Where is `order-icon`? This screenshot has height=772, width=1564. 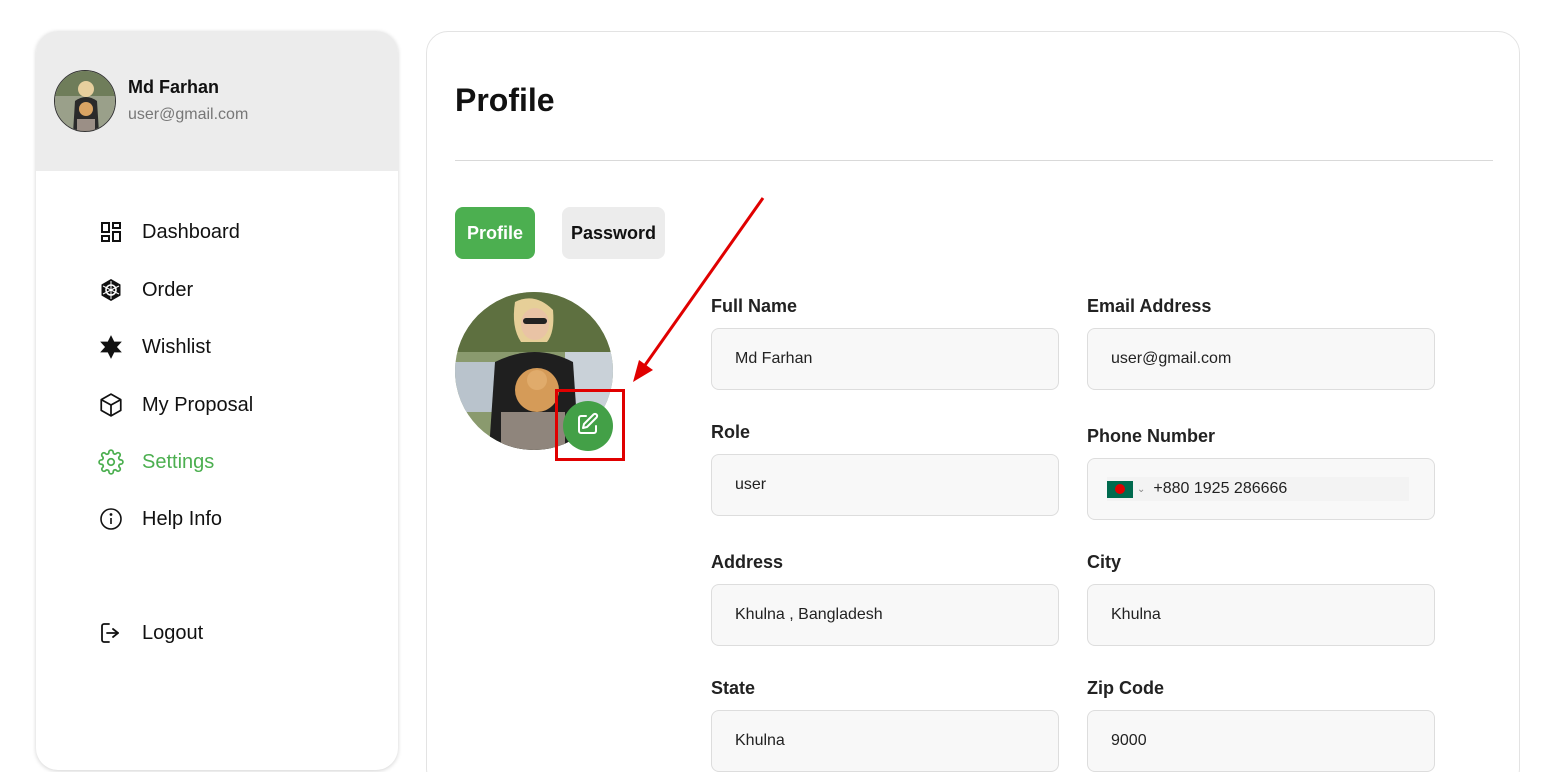 order-icon is located at coordinates (111, 290).